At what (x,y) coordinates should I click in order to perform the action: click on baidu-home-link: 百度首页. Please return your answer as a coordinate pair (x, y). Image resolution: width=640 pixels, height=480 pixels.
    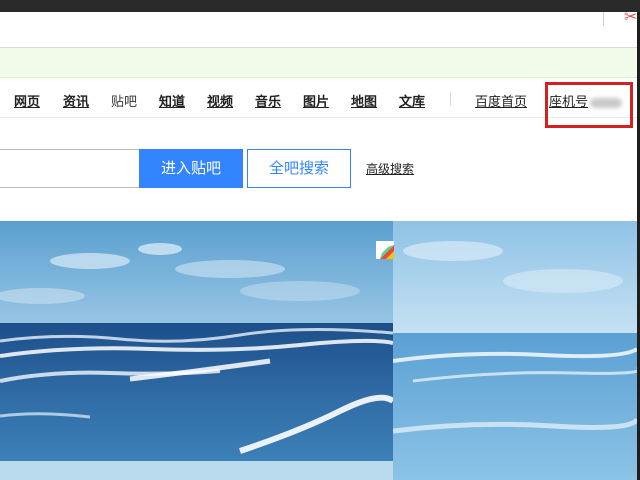
    Looking at the image, I should click on (501, 100).